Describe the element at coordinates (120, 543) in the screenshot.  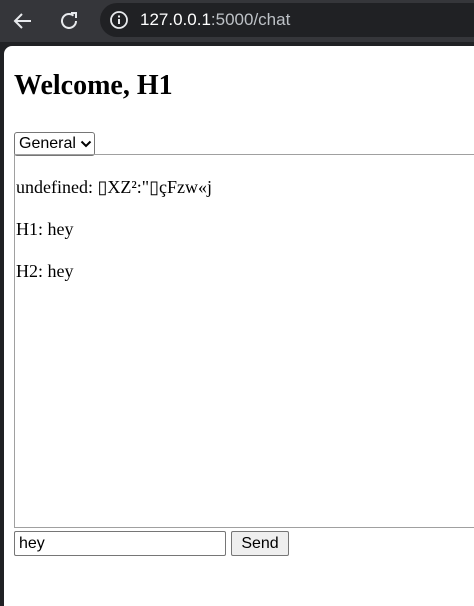
I see `message-input` at that location.